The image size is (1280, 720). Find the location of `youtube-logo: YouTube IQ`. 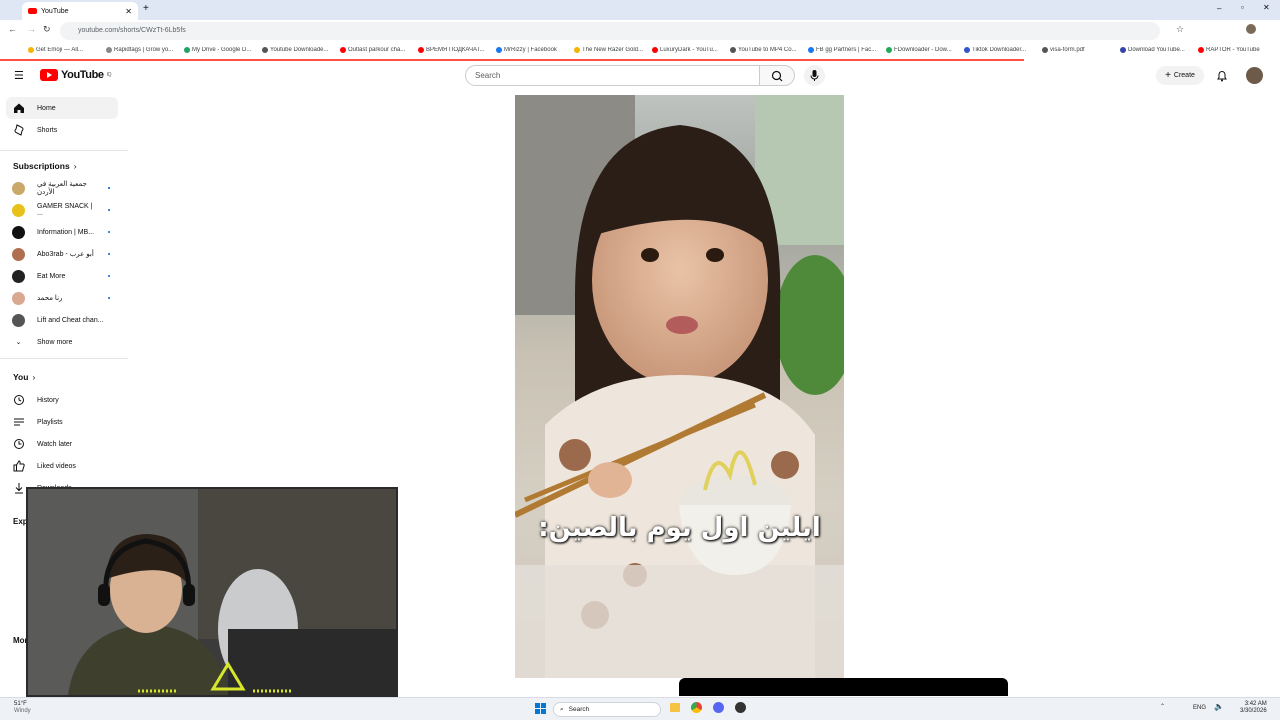

youtube-logo: YouTube IQ is located at coordinates (76, 75).